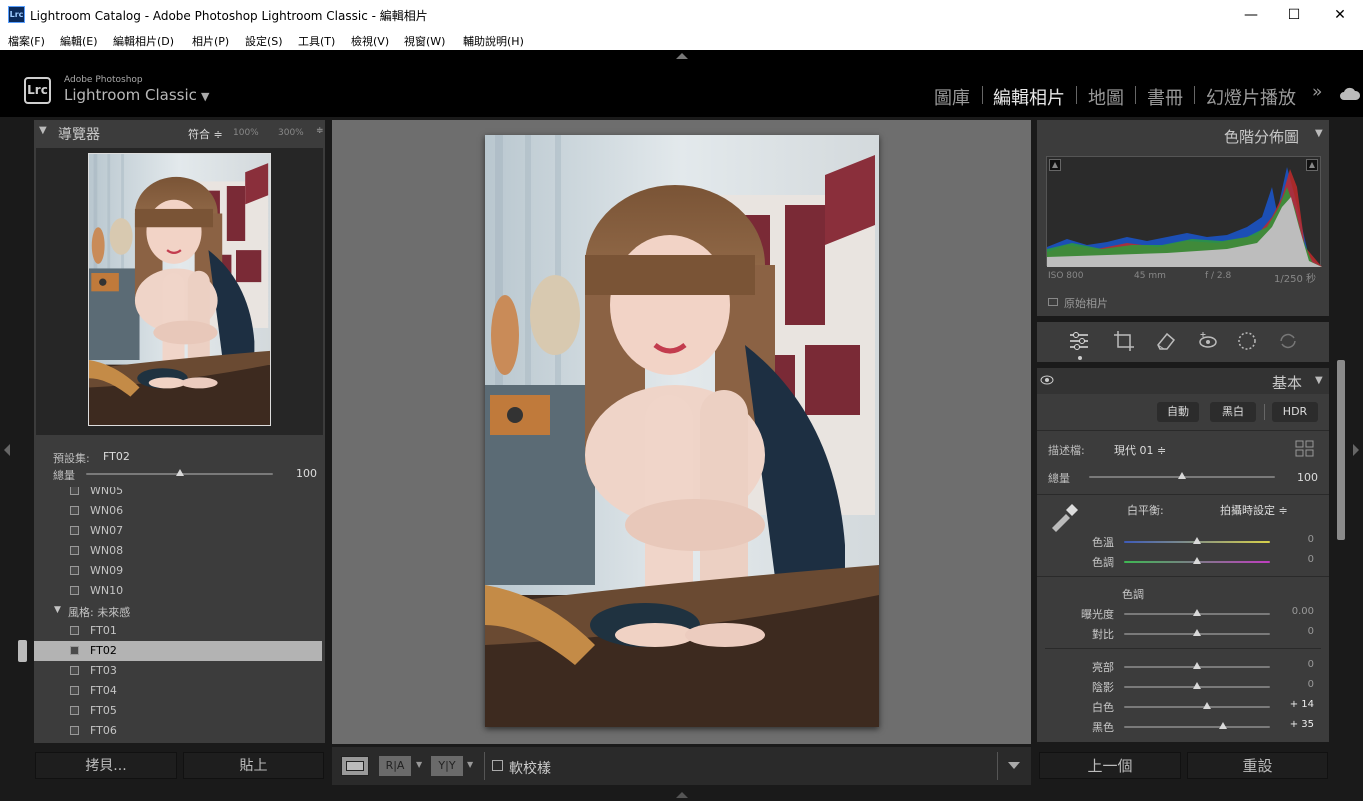  Describe the element at coordinates (493, 41) in the screenshot. I see `menu-help: 輔助說明(H)` at that location.